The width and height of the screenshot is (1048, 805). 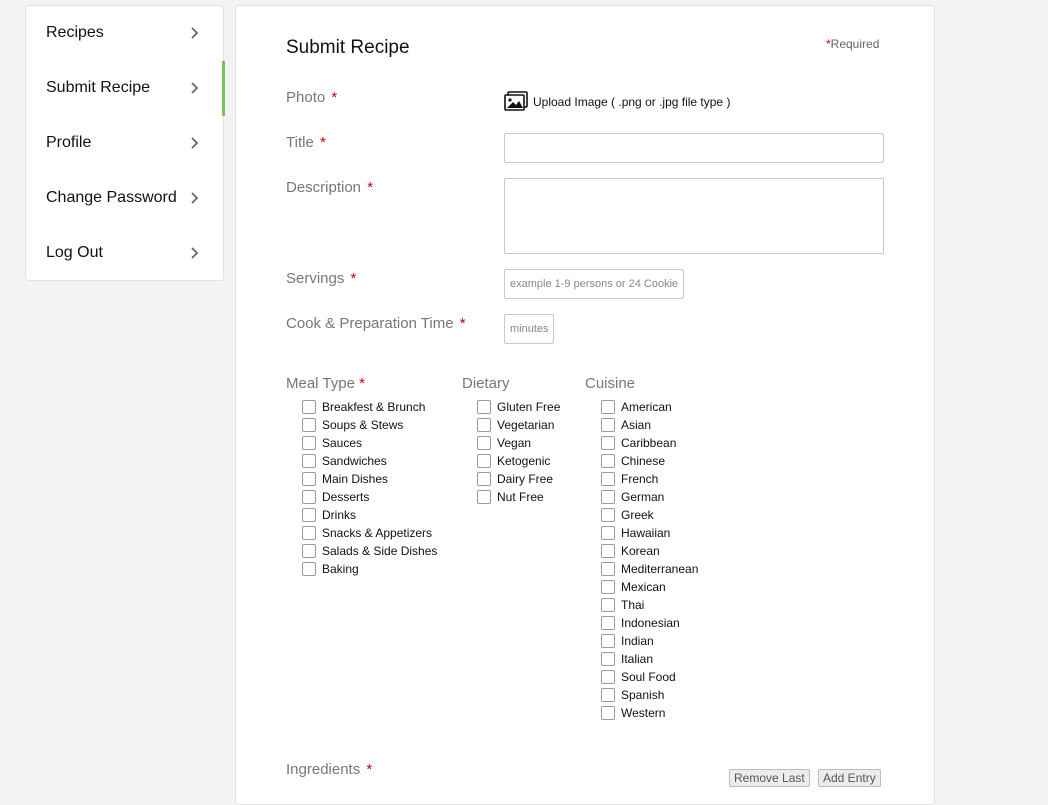 I want to click on meal-type-option-label: Main Dishes, so click(x=355, y=479).